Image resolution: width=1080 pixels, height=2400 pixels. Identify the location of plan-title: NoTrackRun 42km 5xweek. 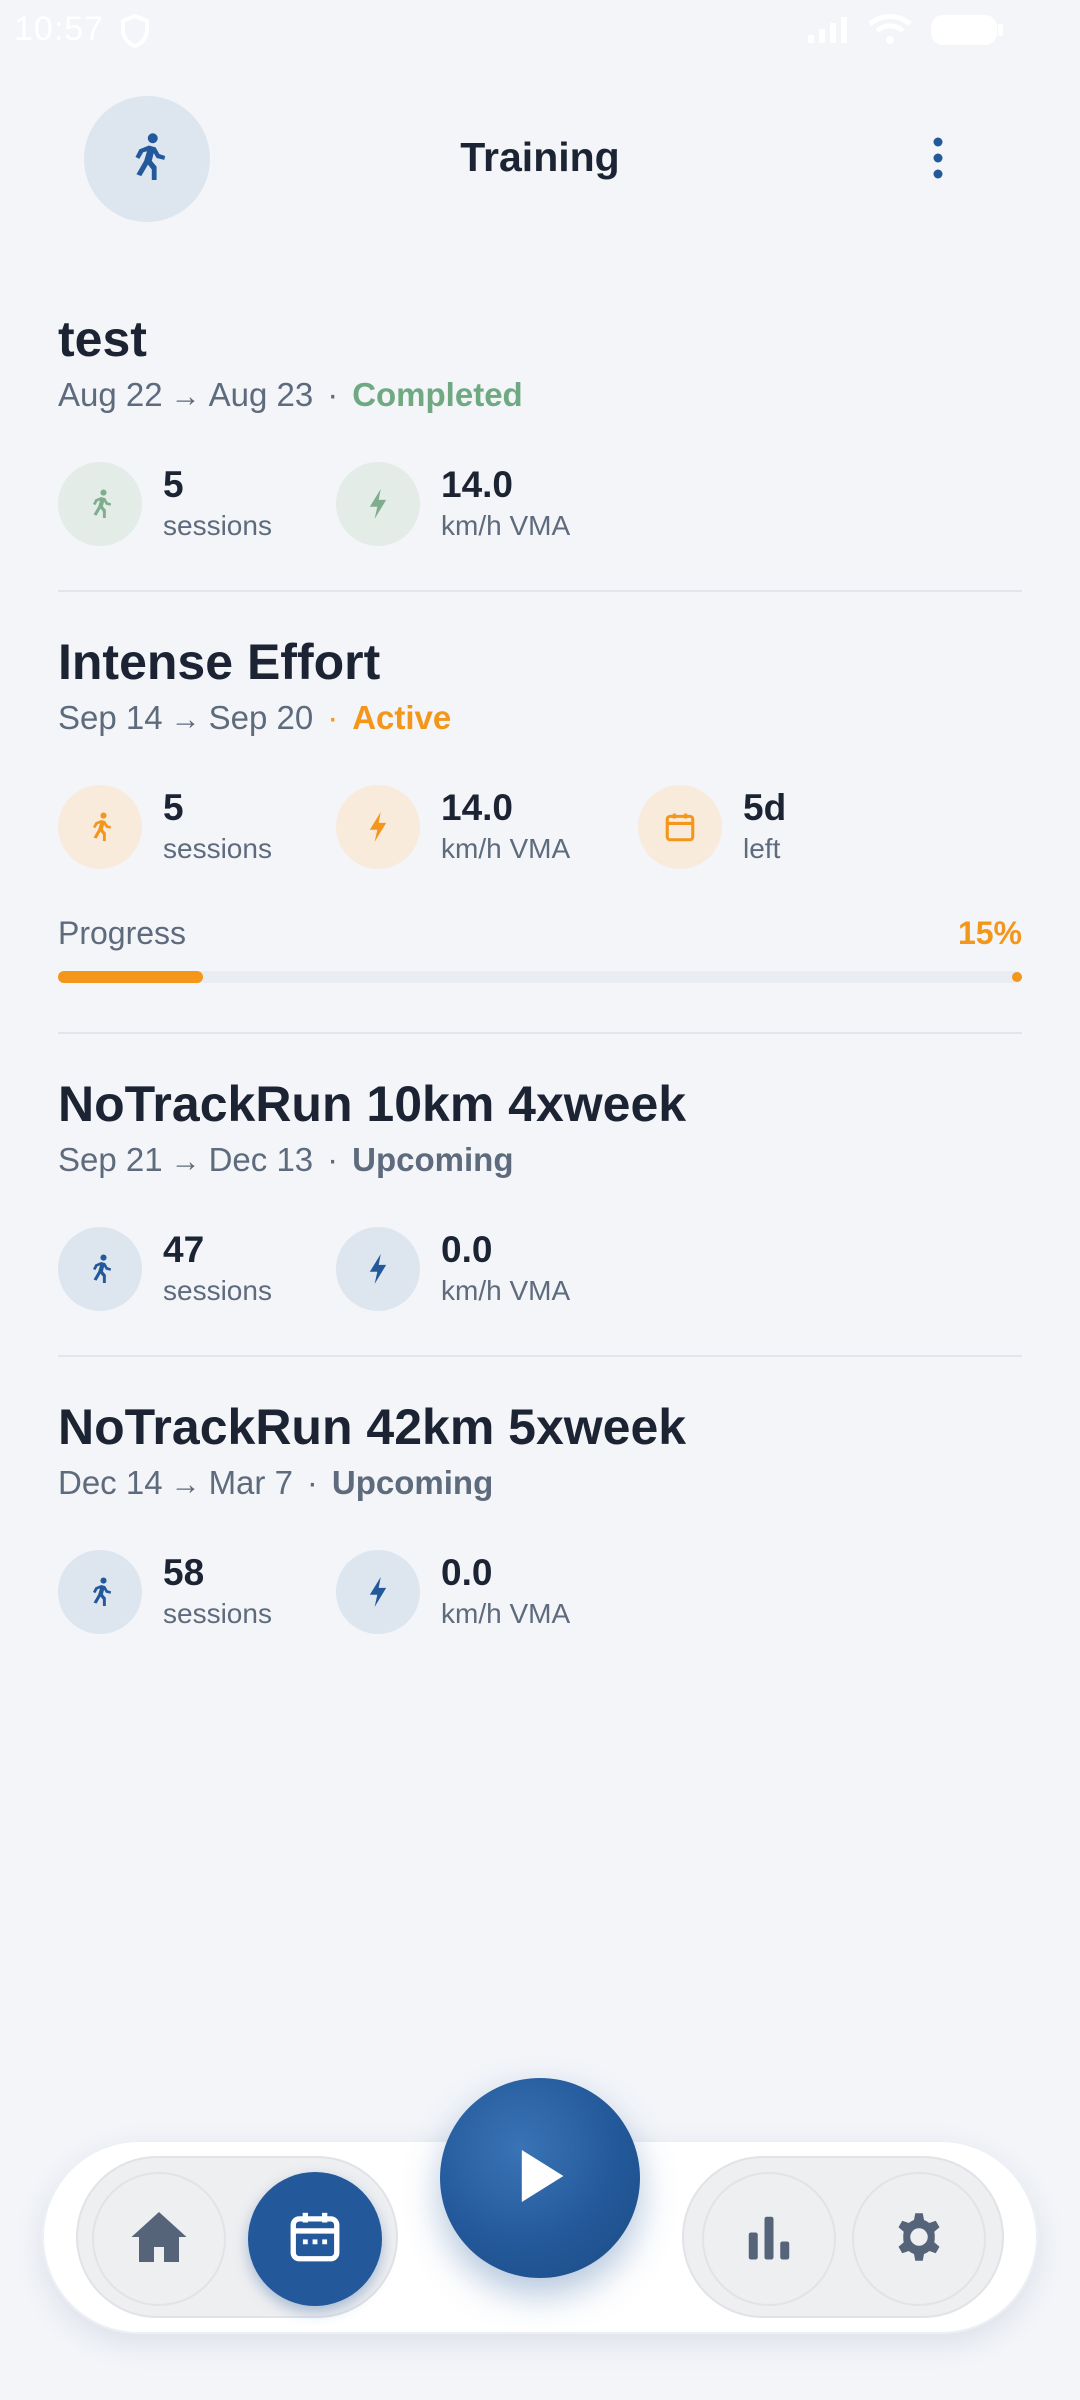
(372, 1427).